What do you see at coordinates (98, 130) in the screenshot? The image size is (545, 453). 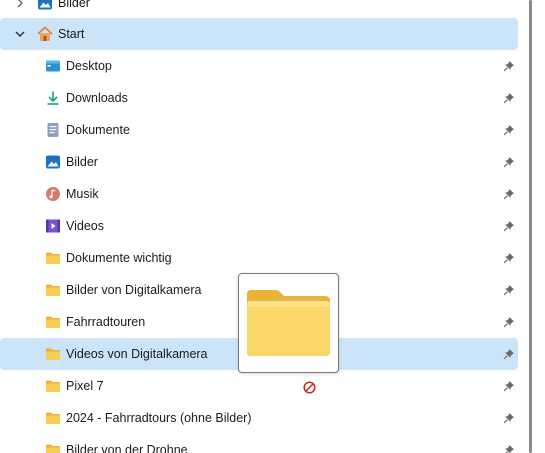 I see `nav-item-label: Dokumente` at bounding box center [98, 130].